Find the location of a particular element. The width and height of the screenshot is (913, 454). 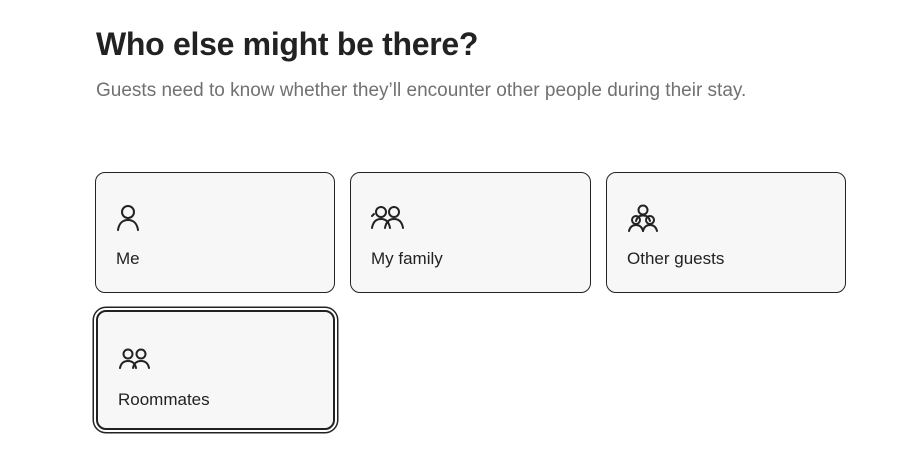

roommates-icon is located at coordinates (135, 361).